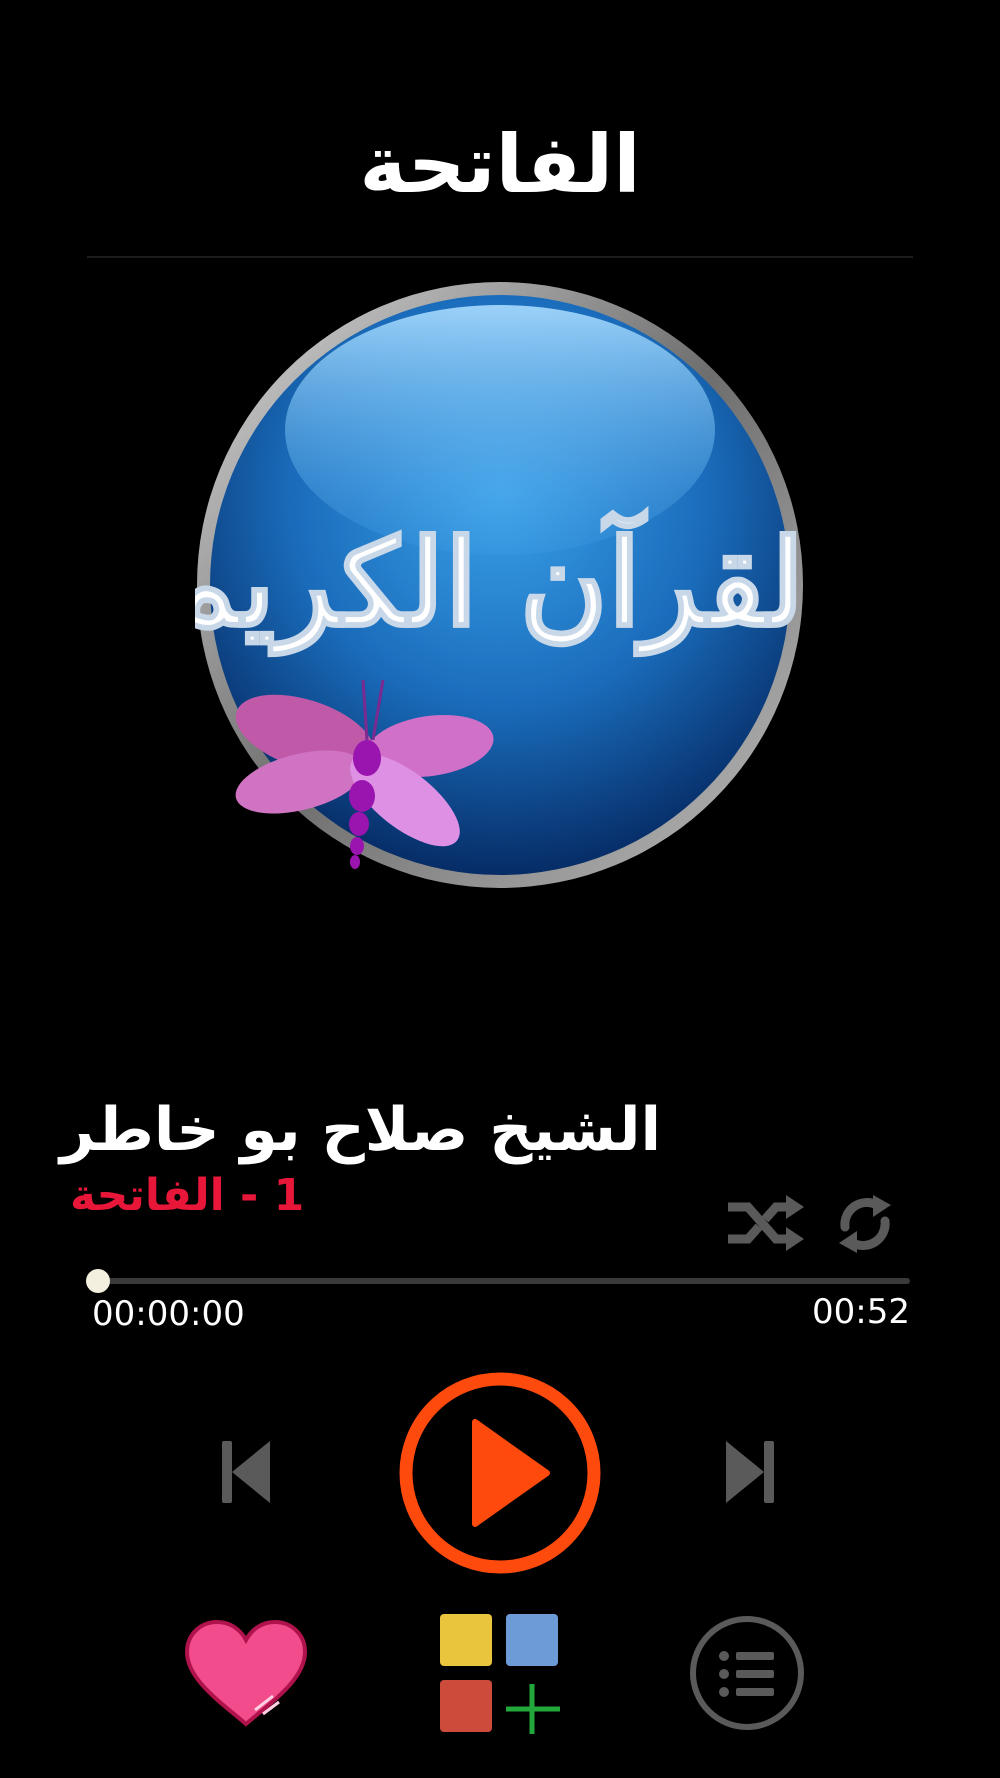  I want to click on play-icon, so click(511, 1473).